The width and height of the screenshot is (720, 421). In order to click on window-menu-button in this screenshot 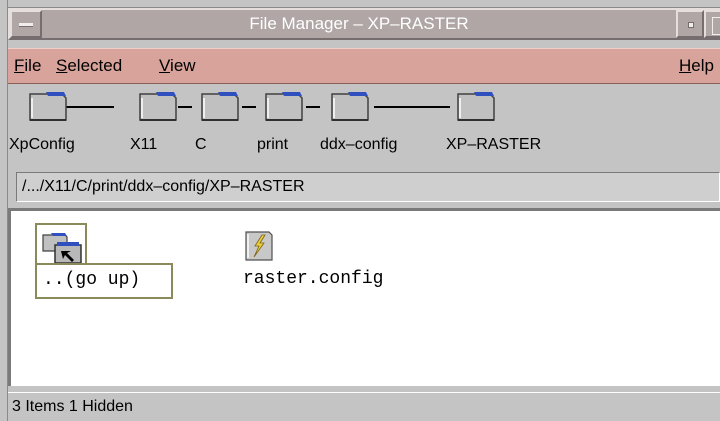, I will do `click(26, 24)`.